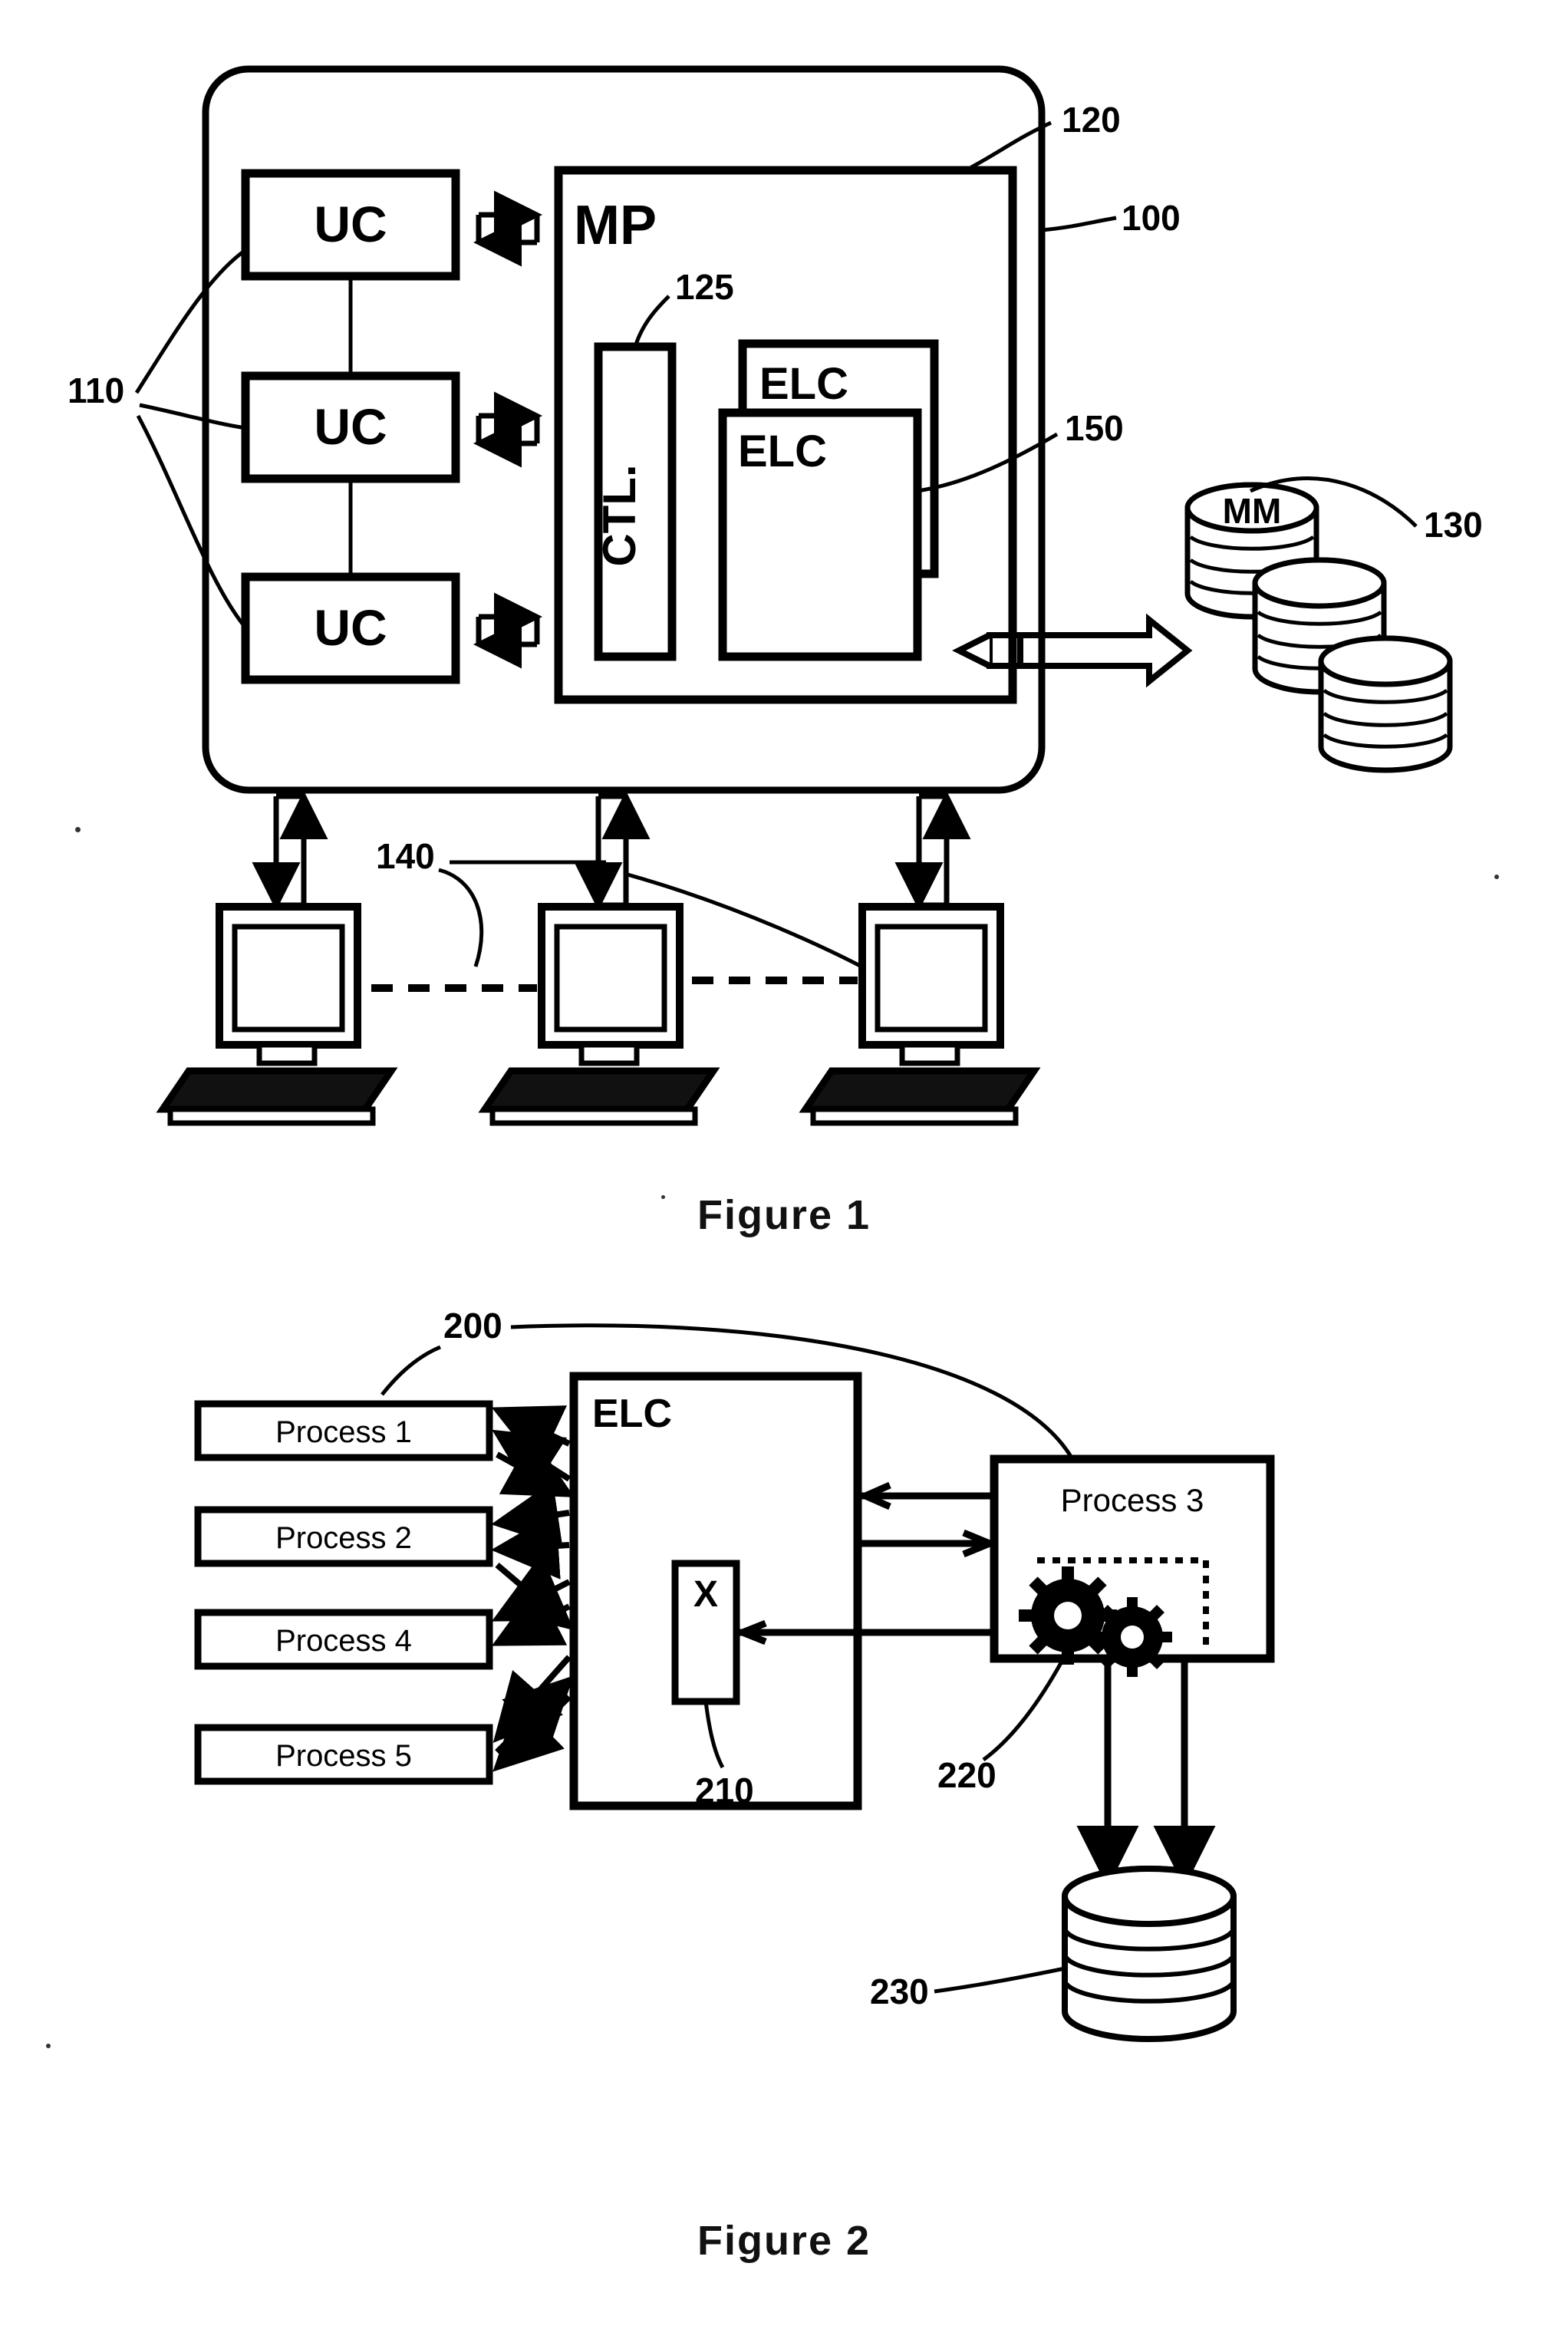  What do you see at coordinates (472, 1326) in the screenshot?
I see `numeral-200: 200` at bounding box center [472, 1326].